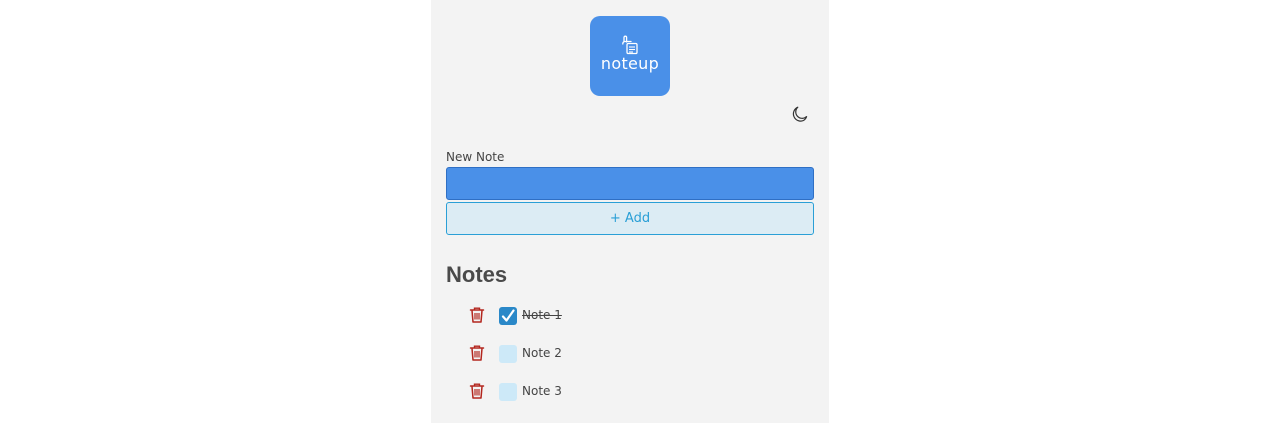 The height and width of the screenshot is (423, 1280). Describe the element at coordinates (568, 316) in the screenshot. I see `list-item: Note 1` at that location.